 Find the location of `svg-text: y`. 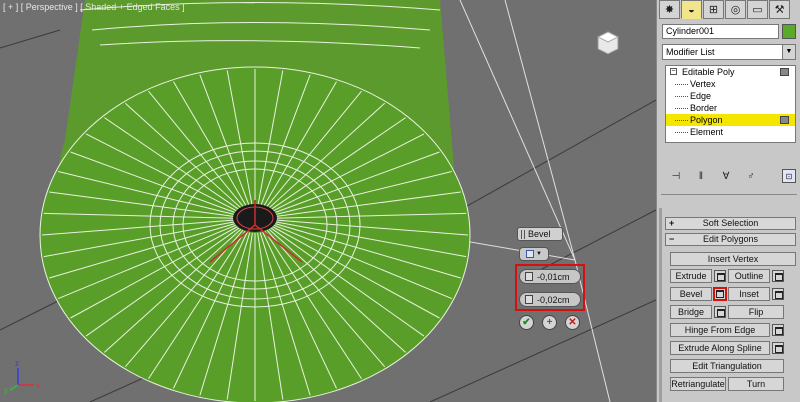

svg-text: y is located at coordinates (6, 390).